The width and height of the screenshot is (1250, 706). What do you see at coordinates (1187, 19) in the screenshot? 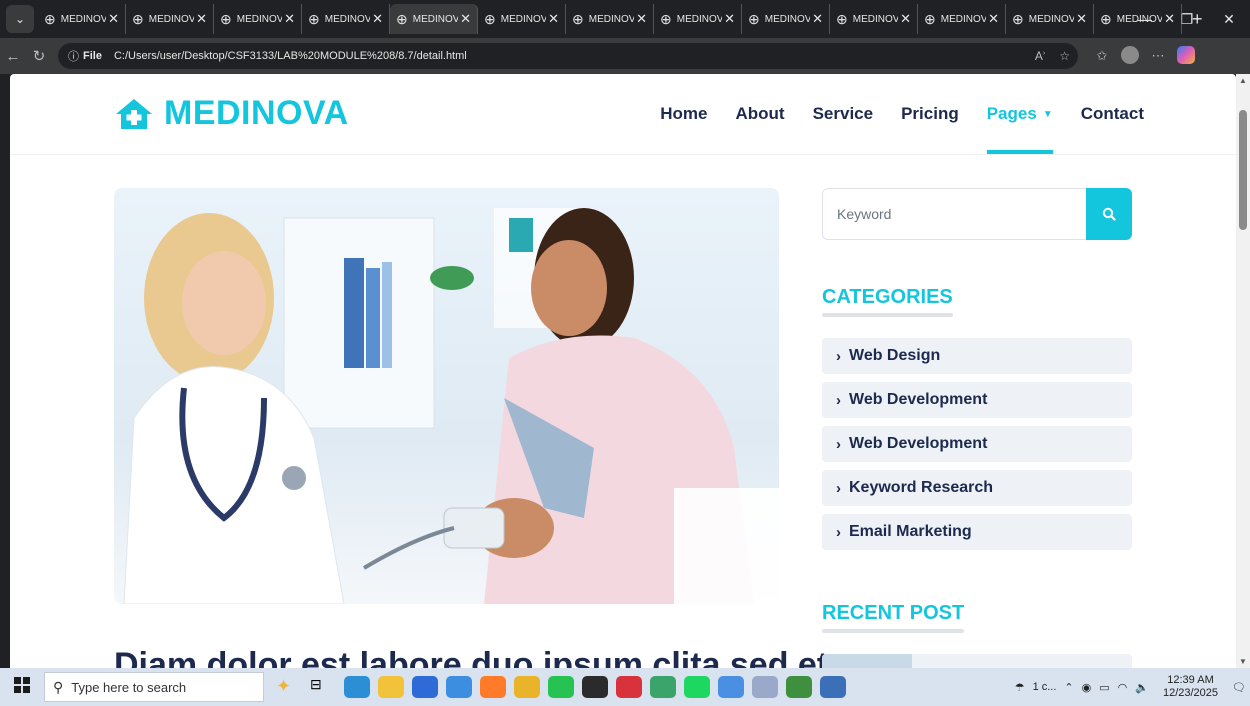
I see `restore-button: ❐` at bounding box center [1187, 19].